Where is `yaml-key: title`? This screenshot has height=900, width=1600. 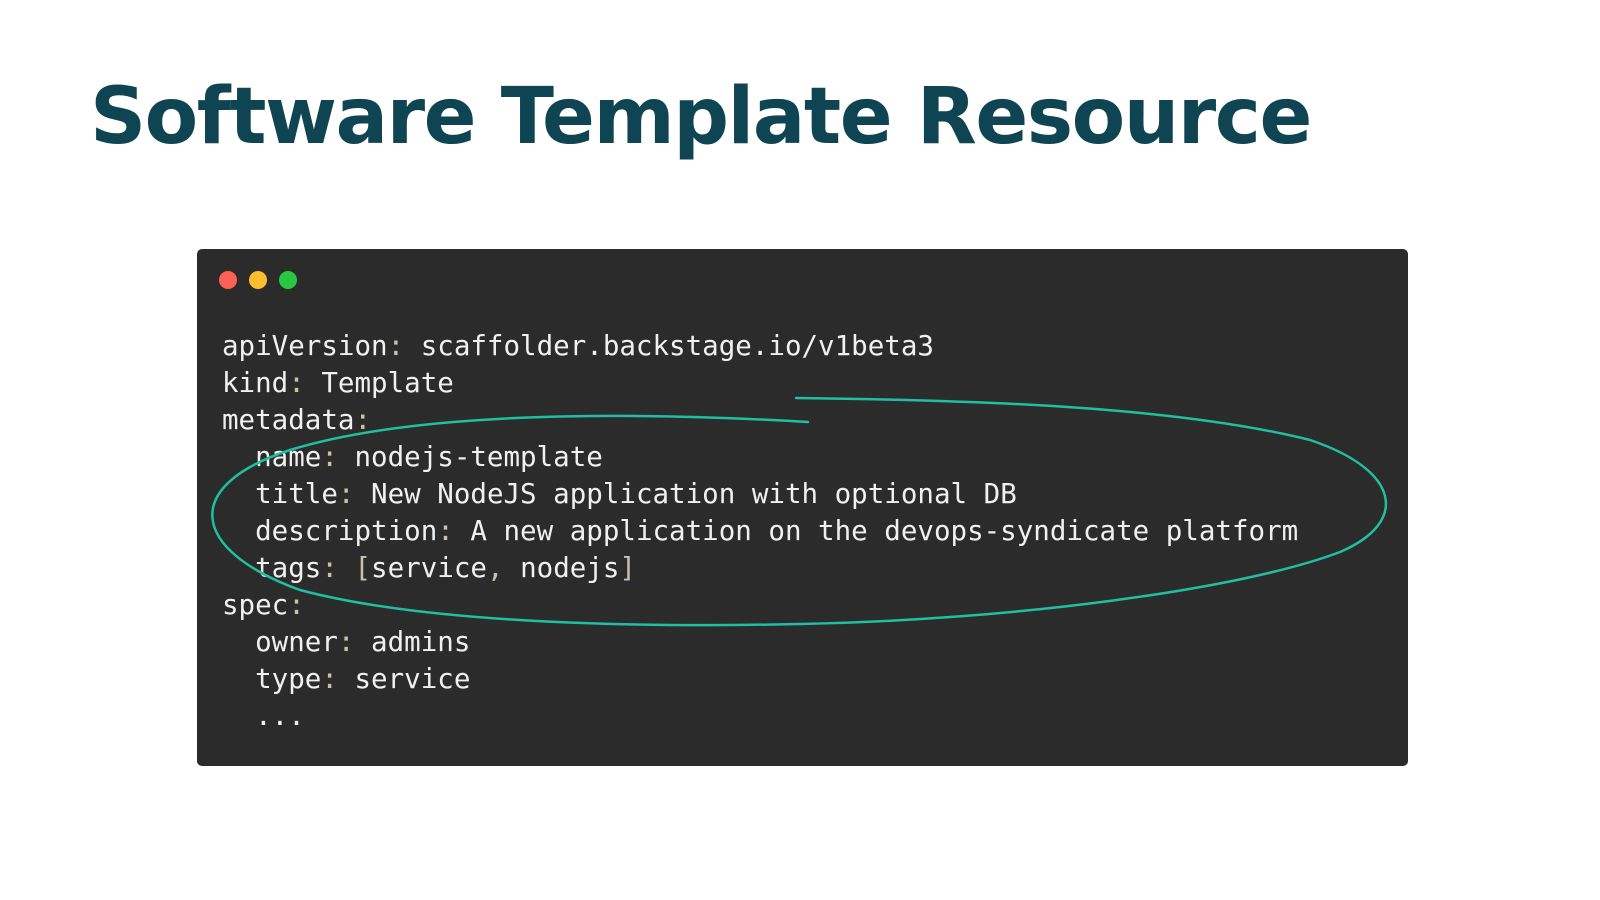
yaml-key: title is located at coordinates (296, 494).